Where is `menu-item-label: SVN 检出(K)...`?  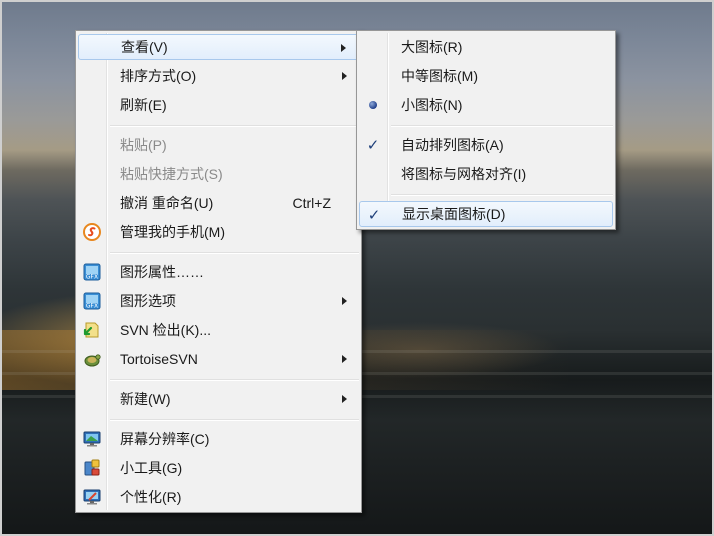
menu-item-label: SVN 检出(K)... is located at coordinates (166, 330).